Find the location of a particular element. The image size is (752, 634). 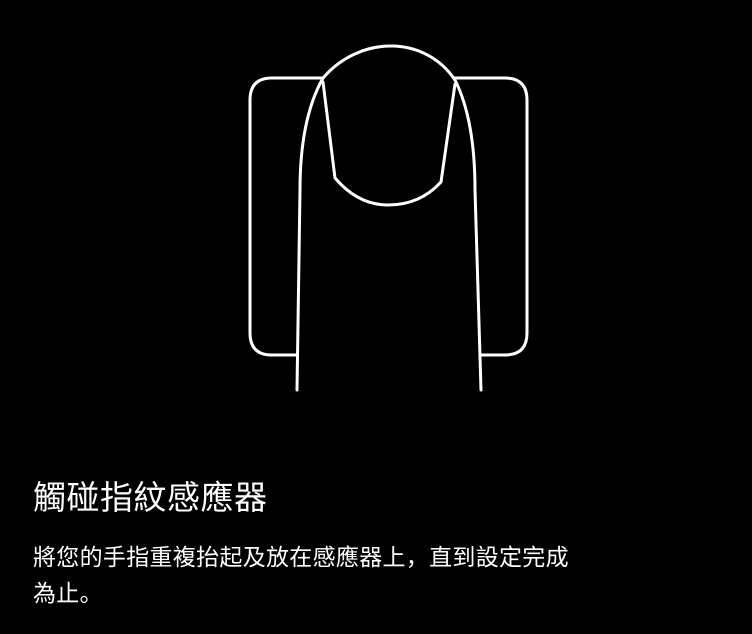

fingernail is located at coordinates (389, 143).